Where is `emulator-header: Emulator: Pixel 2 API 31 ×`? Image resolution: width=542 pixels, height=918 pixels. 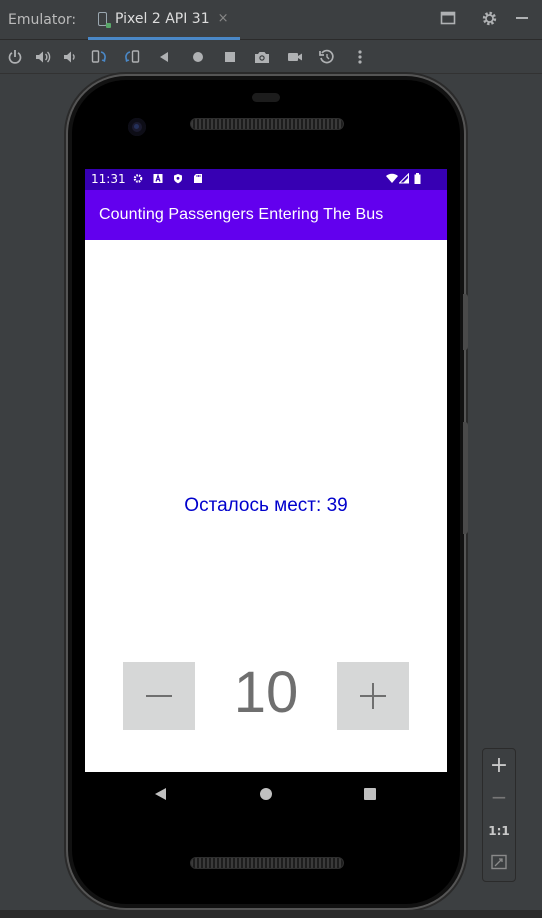 emulator-header: Emulator: Pixel 2 API 31 × is located at coordinates (271, 20).